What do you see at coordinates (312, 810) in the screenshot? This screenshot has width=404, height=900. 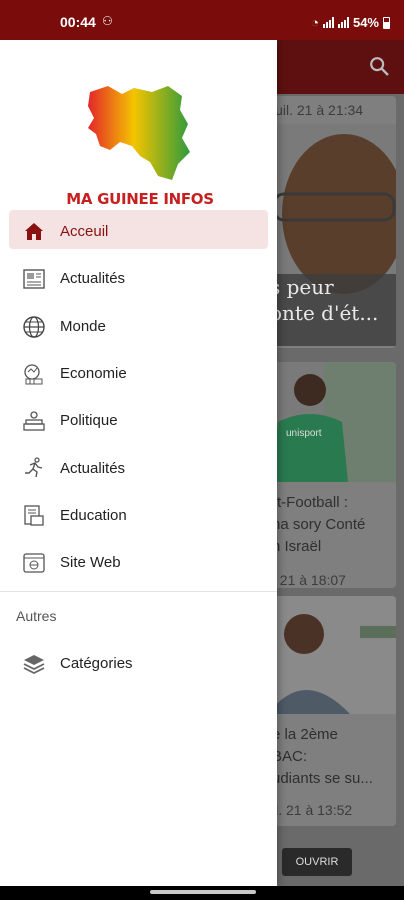 I see `news-card-date: il. 21 à 13:52` at bounding box center [312, 810].